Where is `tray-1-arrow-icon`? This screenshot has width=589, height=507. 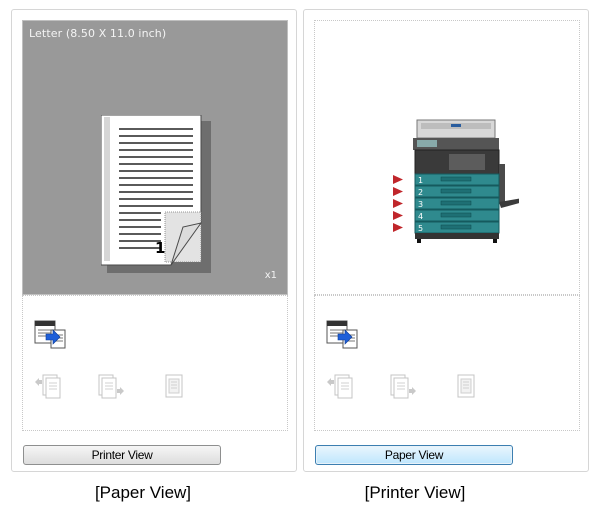
tray-1-arrow-icon is located at coordinates (398, 179).